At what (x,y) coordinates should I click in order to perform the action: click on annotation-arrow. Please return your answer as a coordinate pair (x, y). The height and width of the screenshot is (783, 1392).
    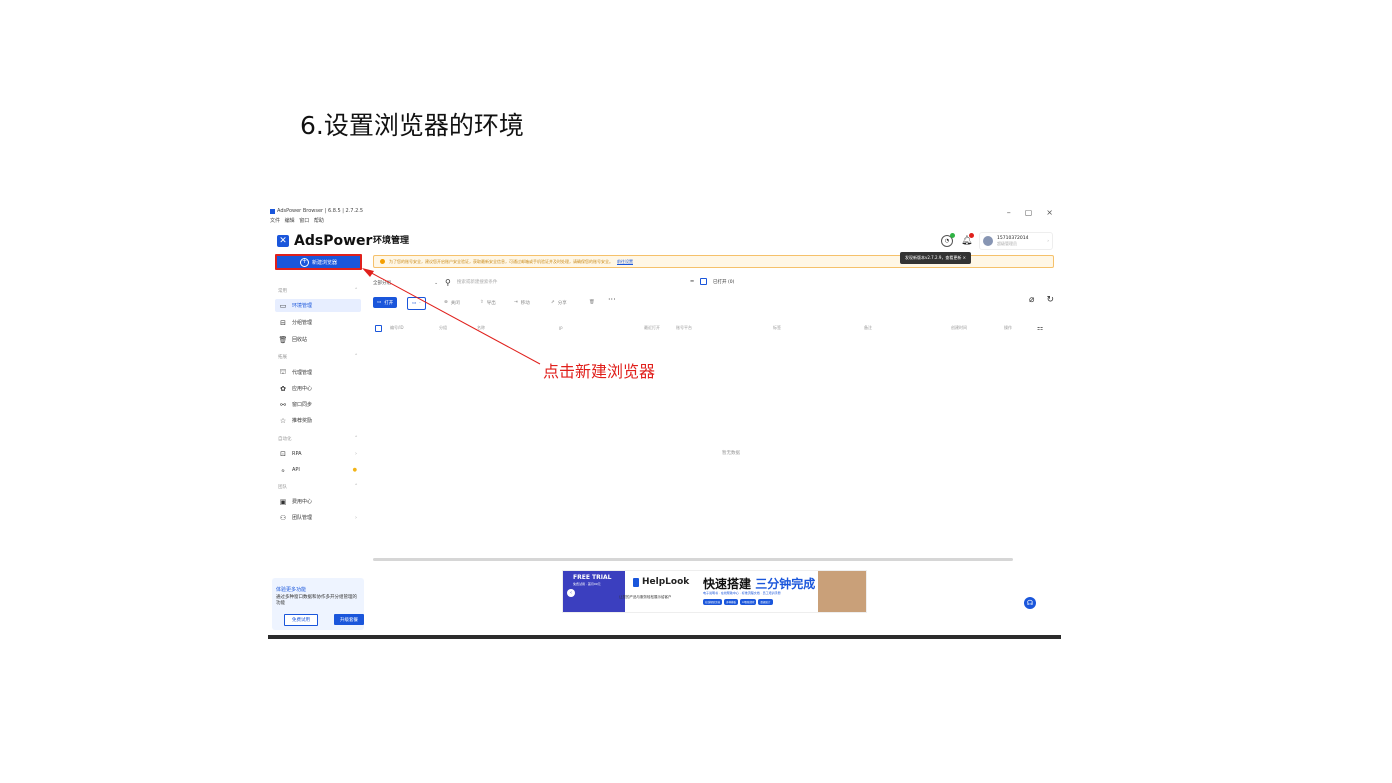
    Looking at the image, I should click on (451, 316).